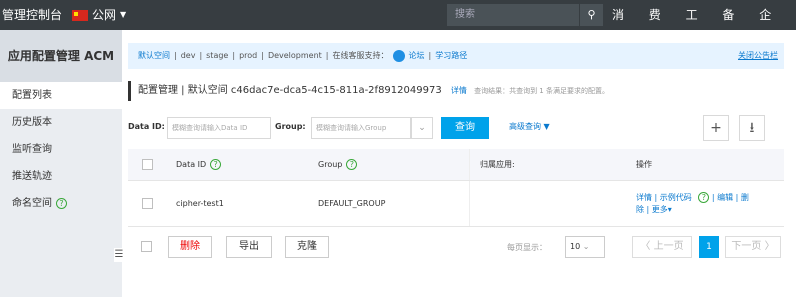 This screenshot has height=297, width=796. Describe the element at coordinates (465, 128) in the screenshot. I see `query-button: 查询` at that location.